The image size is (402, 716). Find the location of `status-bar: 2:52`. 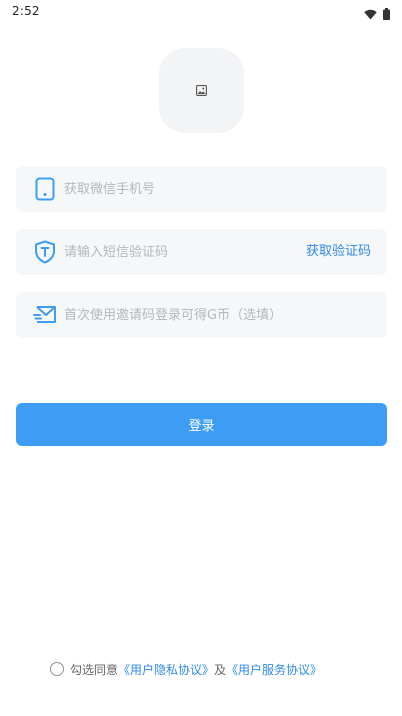

status-bar: 2:52 is located at coordinates (201, 12).